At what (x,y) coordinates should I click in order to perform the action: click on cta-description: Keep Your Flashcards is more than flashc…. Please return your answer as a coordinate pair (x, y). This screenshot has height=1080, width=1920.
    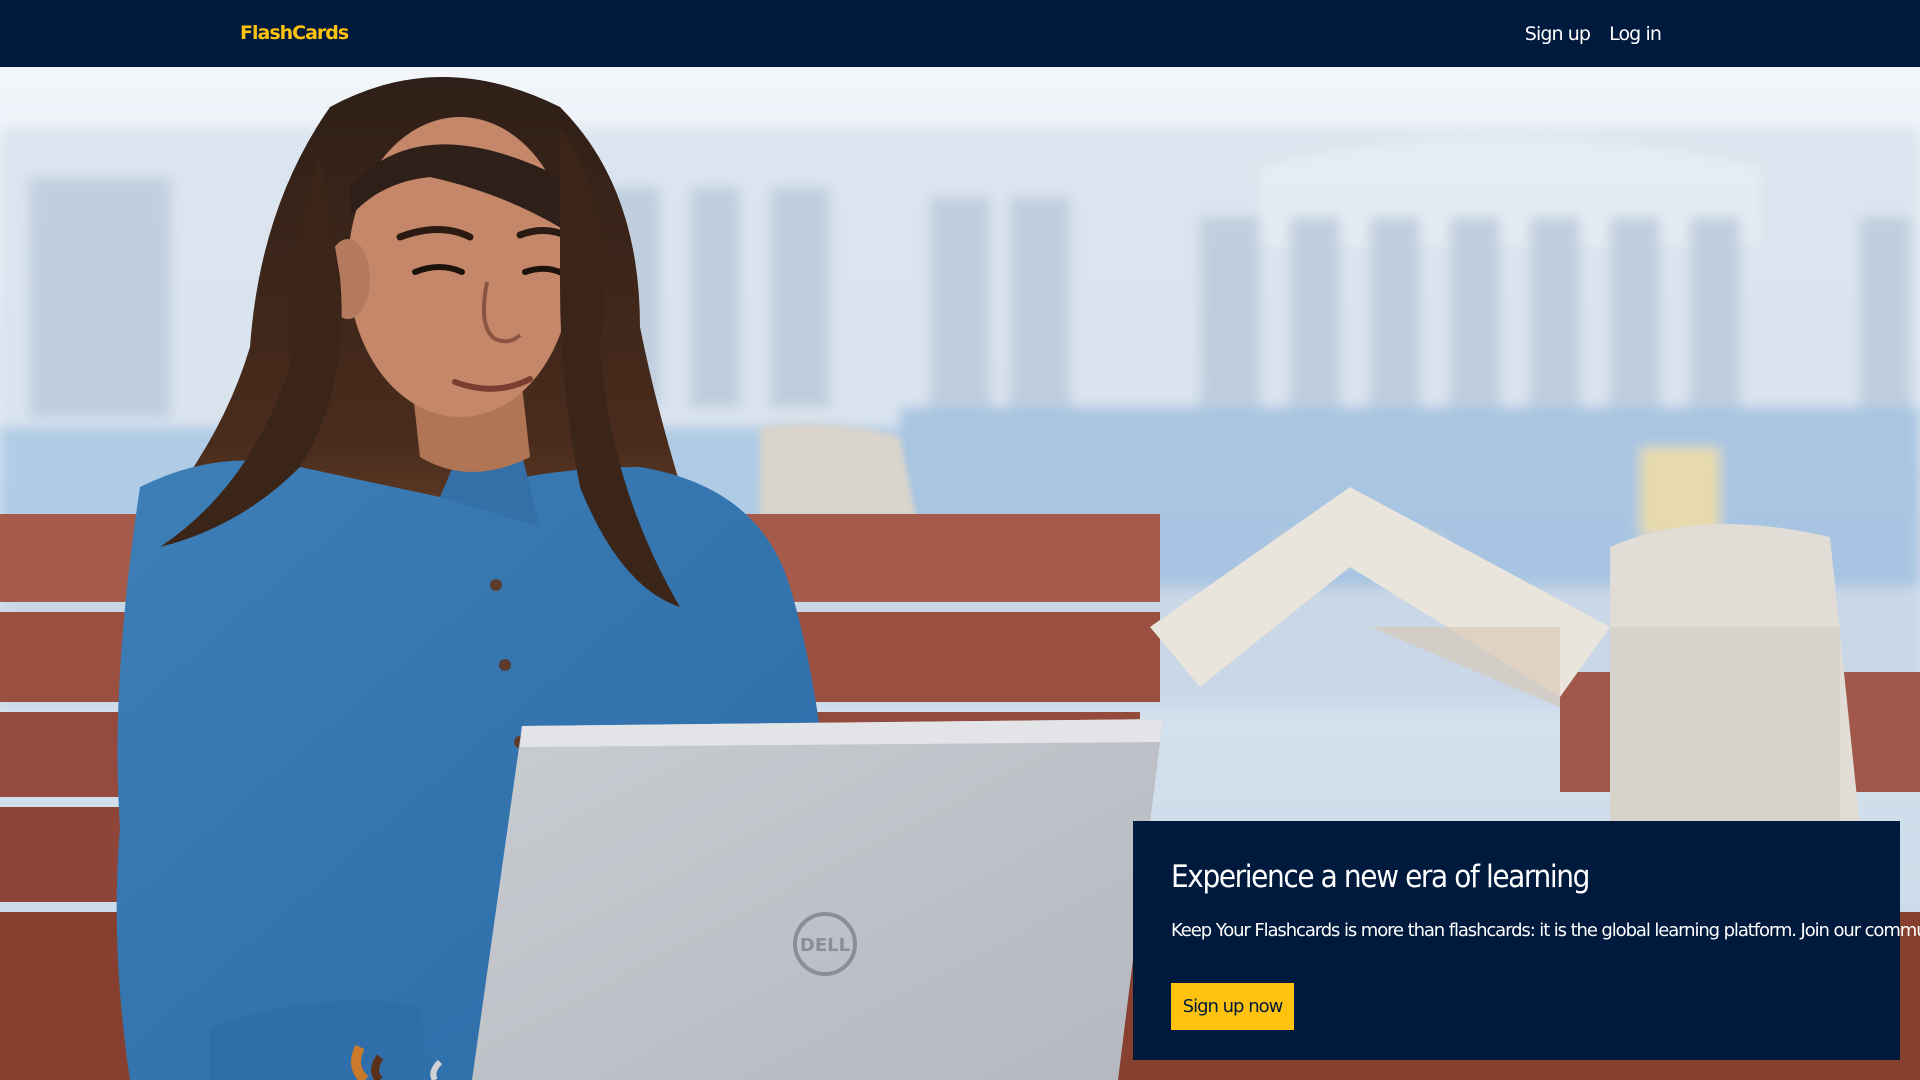
    Looking at the image, I should click on (1545, 930).